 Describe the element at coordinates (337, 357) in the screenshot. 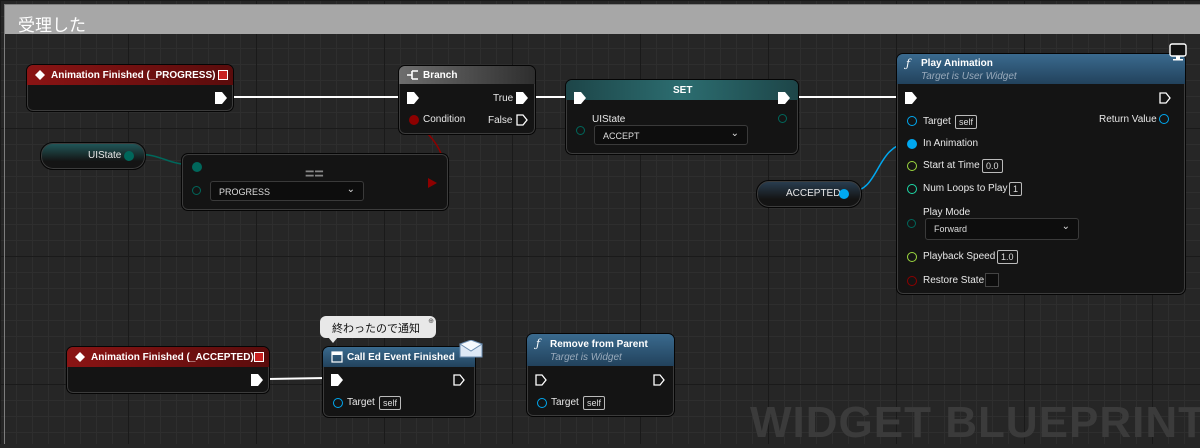

I see `dispatcher-icon` at that location.